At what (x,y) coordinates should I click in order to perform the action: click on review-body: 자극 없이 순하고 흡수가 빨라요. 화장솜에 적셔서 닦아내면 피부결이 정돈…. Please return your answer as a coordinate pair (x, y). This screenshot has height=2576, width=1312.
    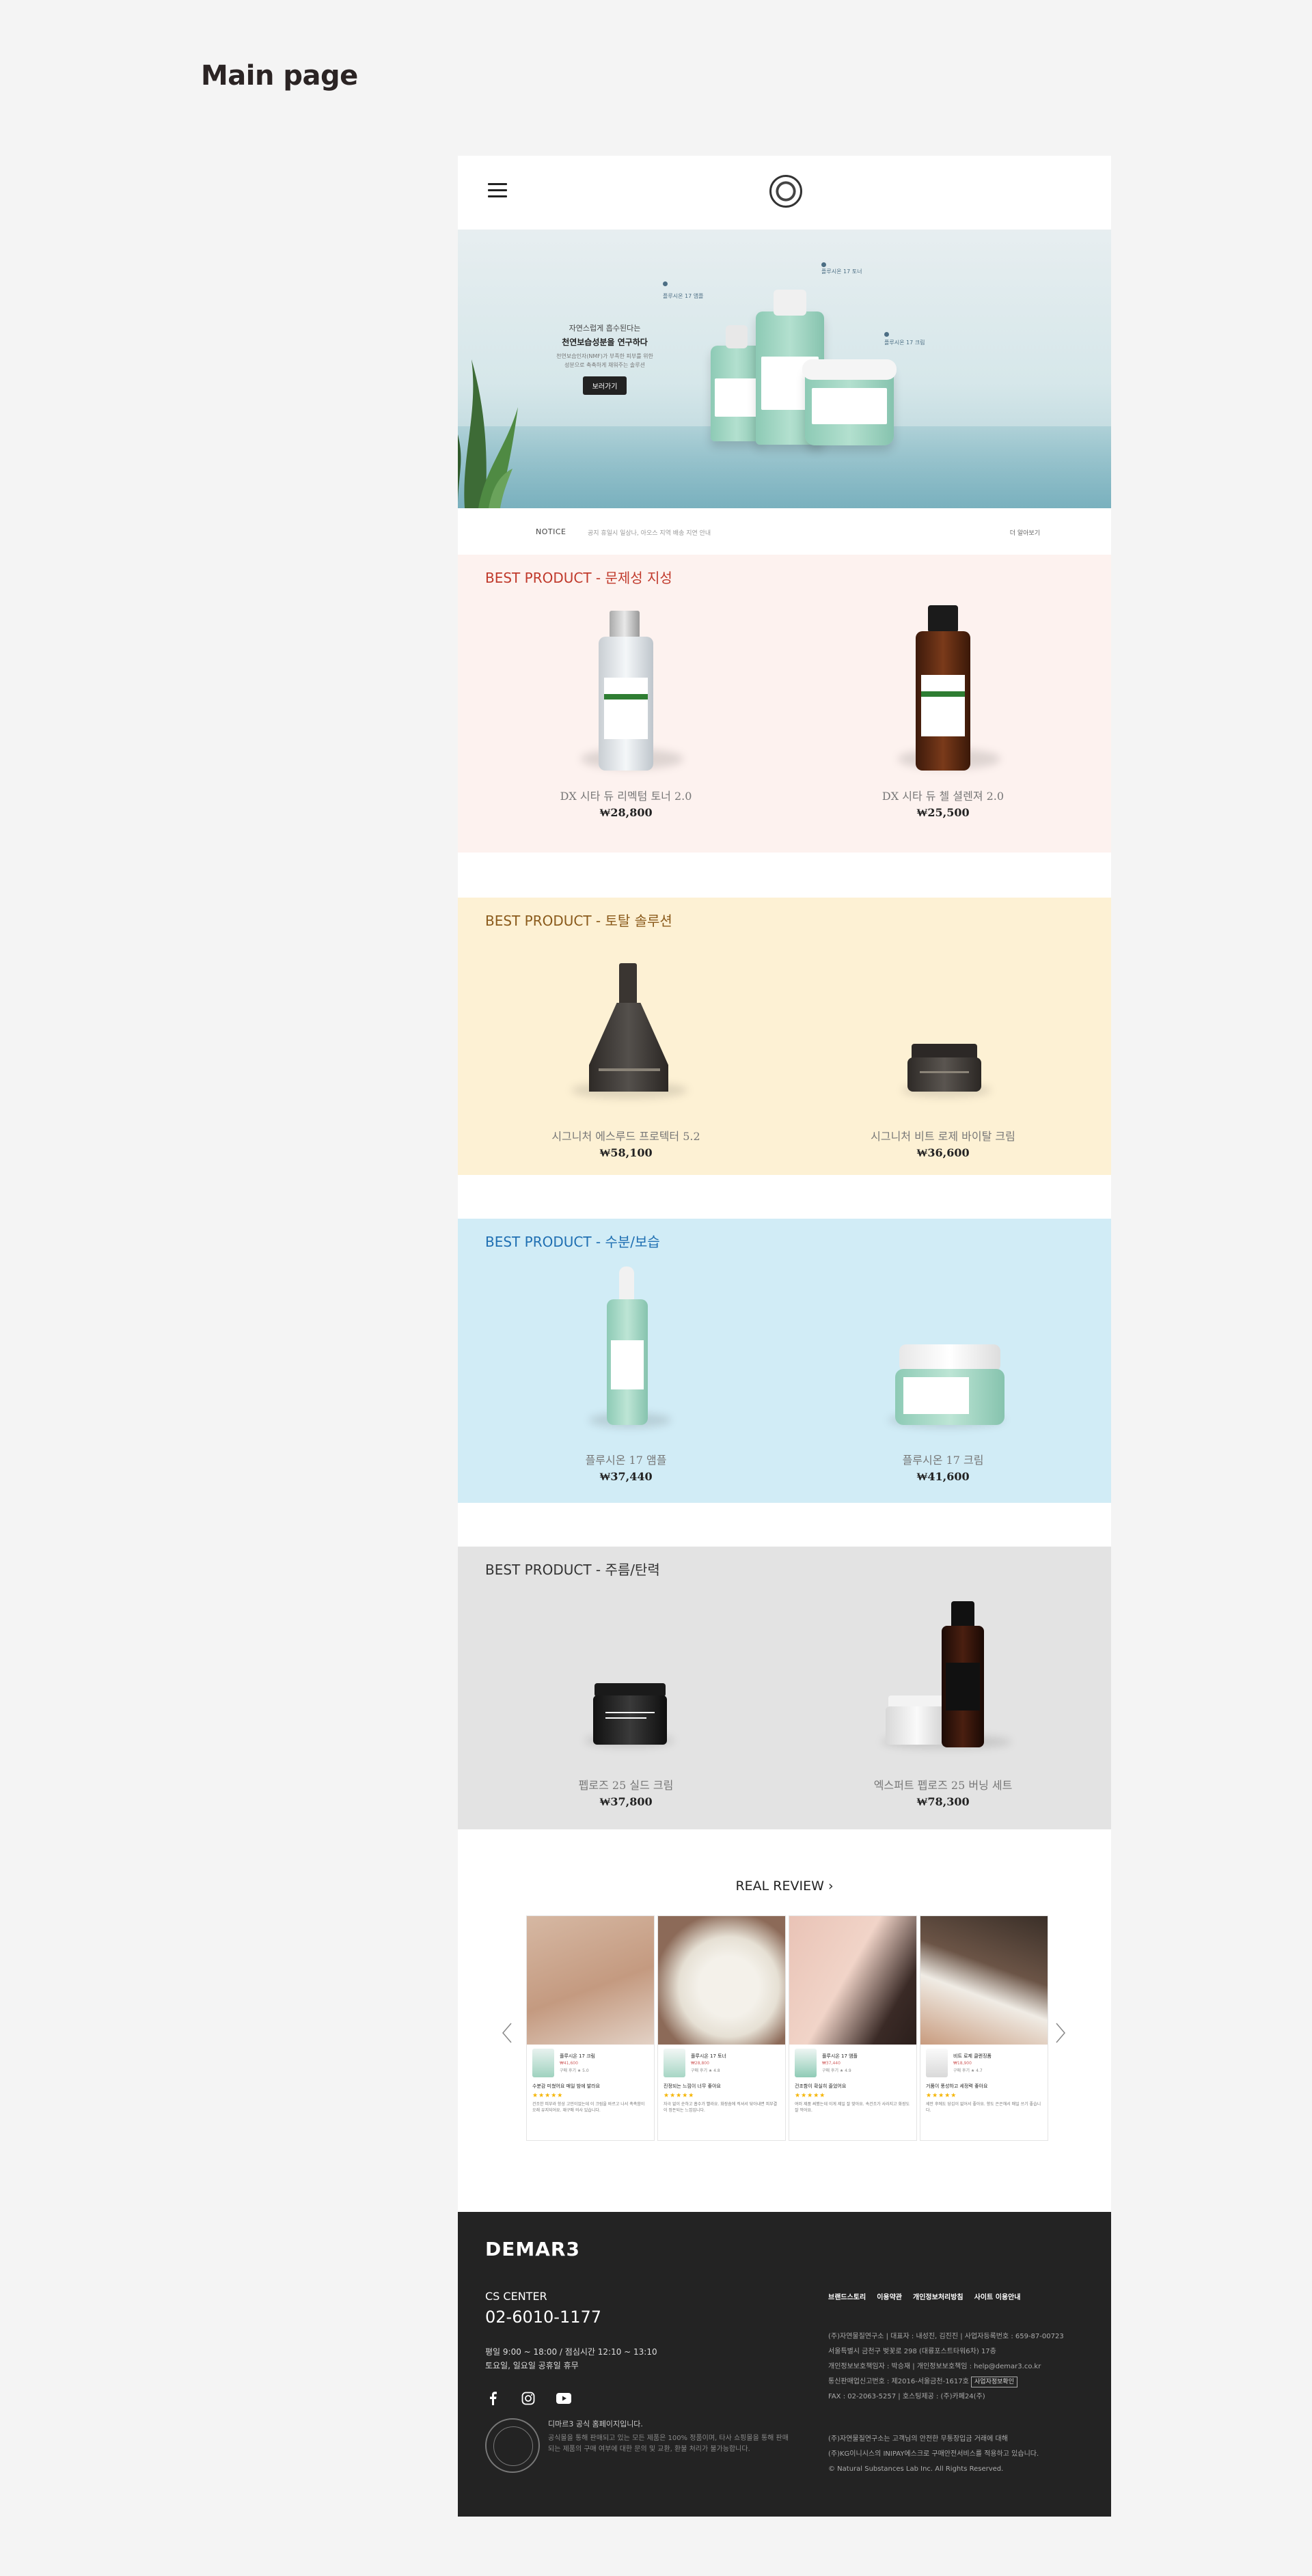
    Looking at the image, I should click on (721, 2107).